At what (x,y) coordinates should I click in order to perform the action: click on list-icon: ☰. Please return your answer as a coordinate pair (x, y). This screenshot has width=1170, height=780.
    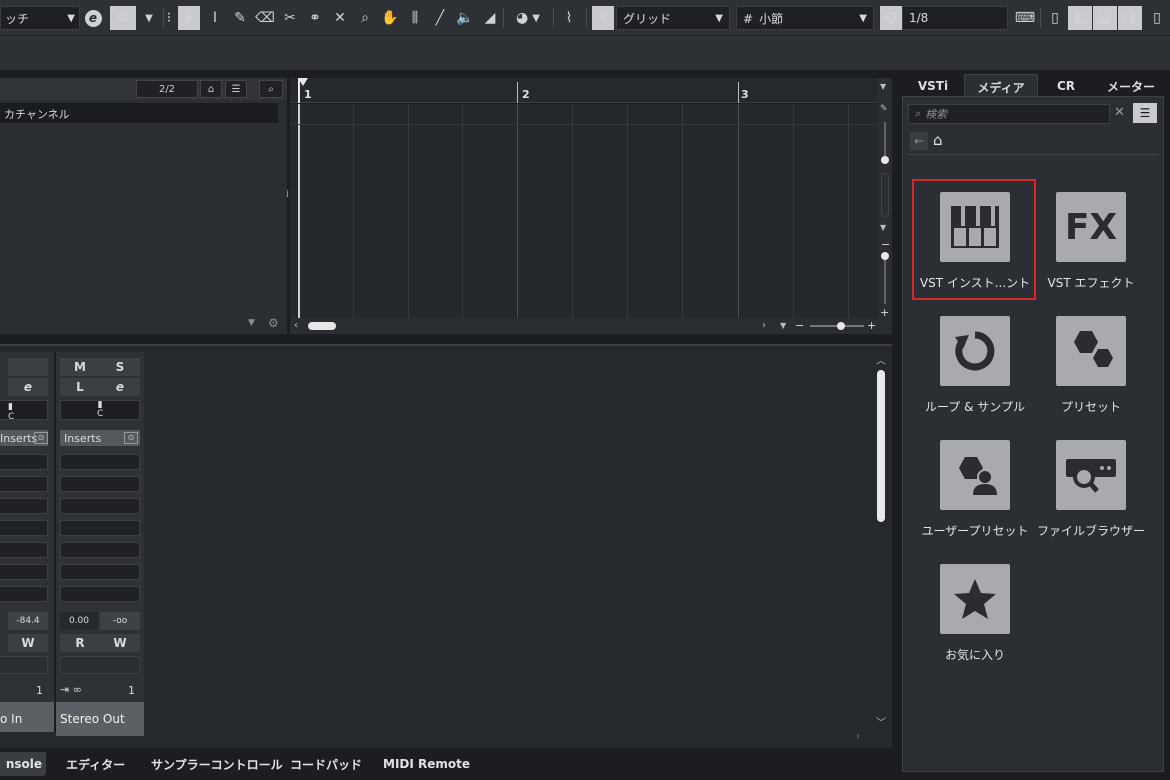
    Looking at the image, I should click on (236, 89).